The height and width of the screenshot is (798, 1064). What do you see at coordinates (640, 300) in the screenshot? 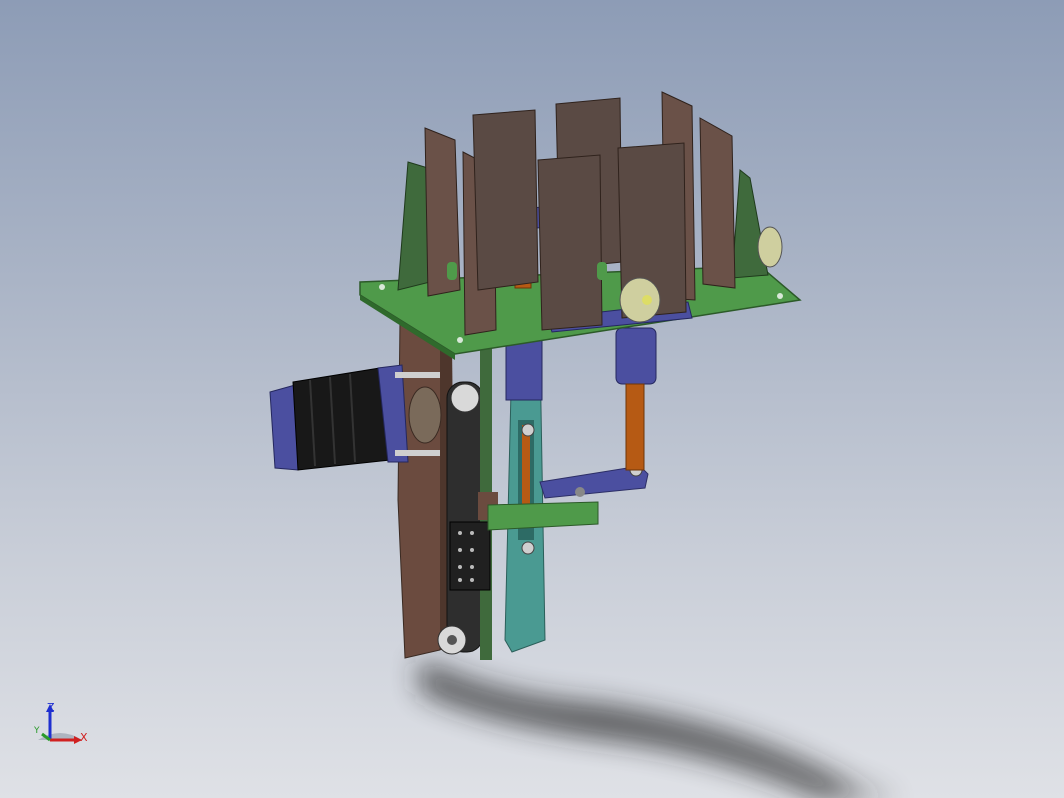
I see `front-knob` at bounding box center [640, 300].